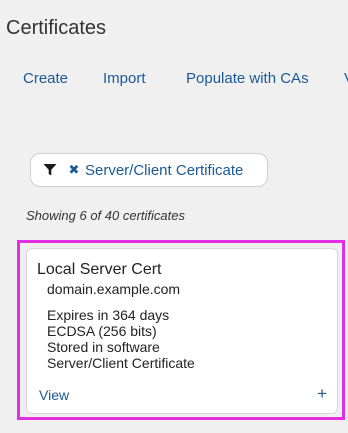  What do you see at coordinates (99, 269) in the screenshot?
I see `certificate-name: Local Server Cert` at bounding box center [99, 269].